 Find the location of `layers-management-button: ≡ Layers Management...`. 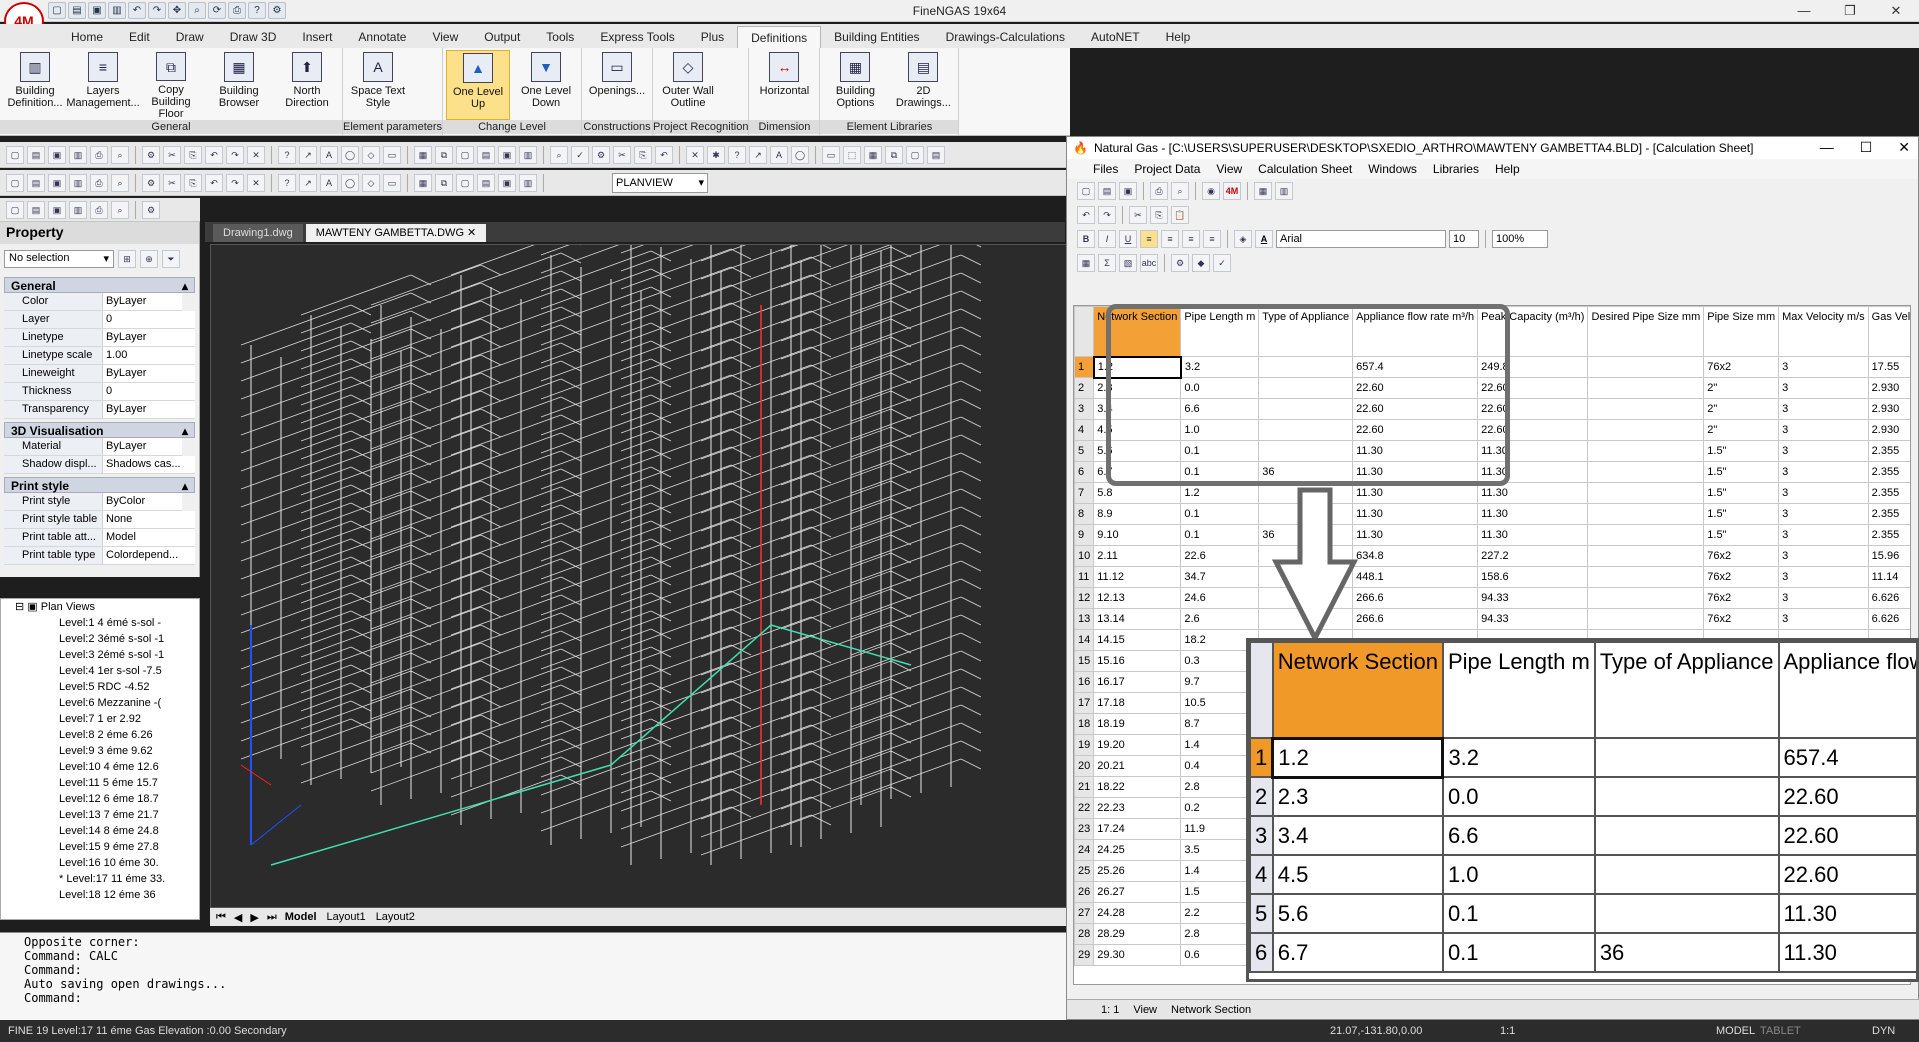

layers-management-button: ≡ Layers Management... is located at coordinates (103, 85).